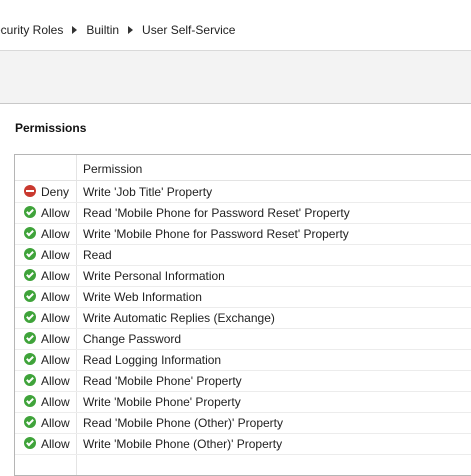 The width and height of the screenshot is (471, 476). What do you see at coordinates (243, 381) in the screenshot?
I see `table-row: Allow Read 'Mobile Phone' Property` at bounding box center [243, 381].